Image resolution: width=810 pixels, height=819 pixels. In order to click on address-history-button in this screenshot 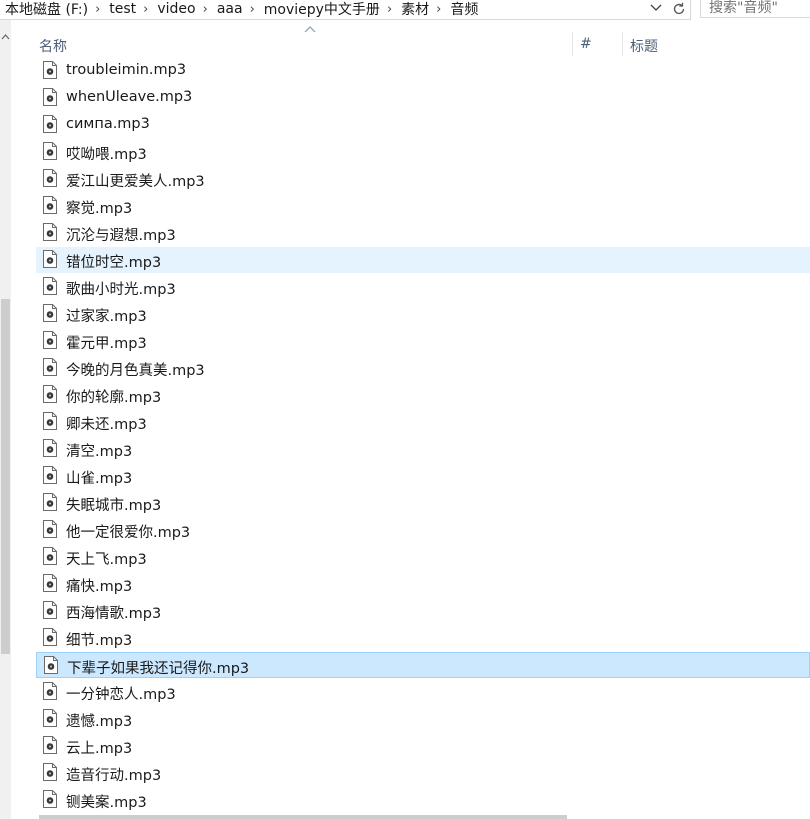, I will do `click(656, 8)`.